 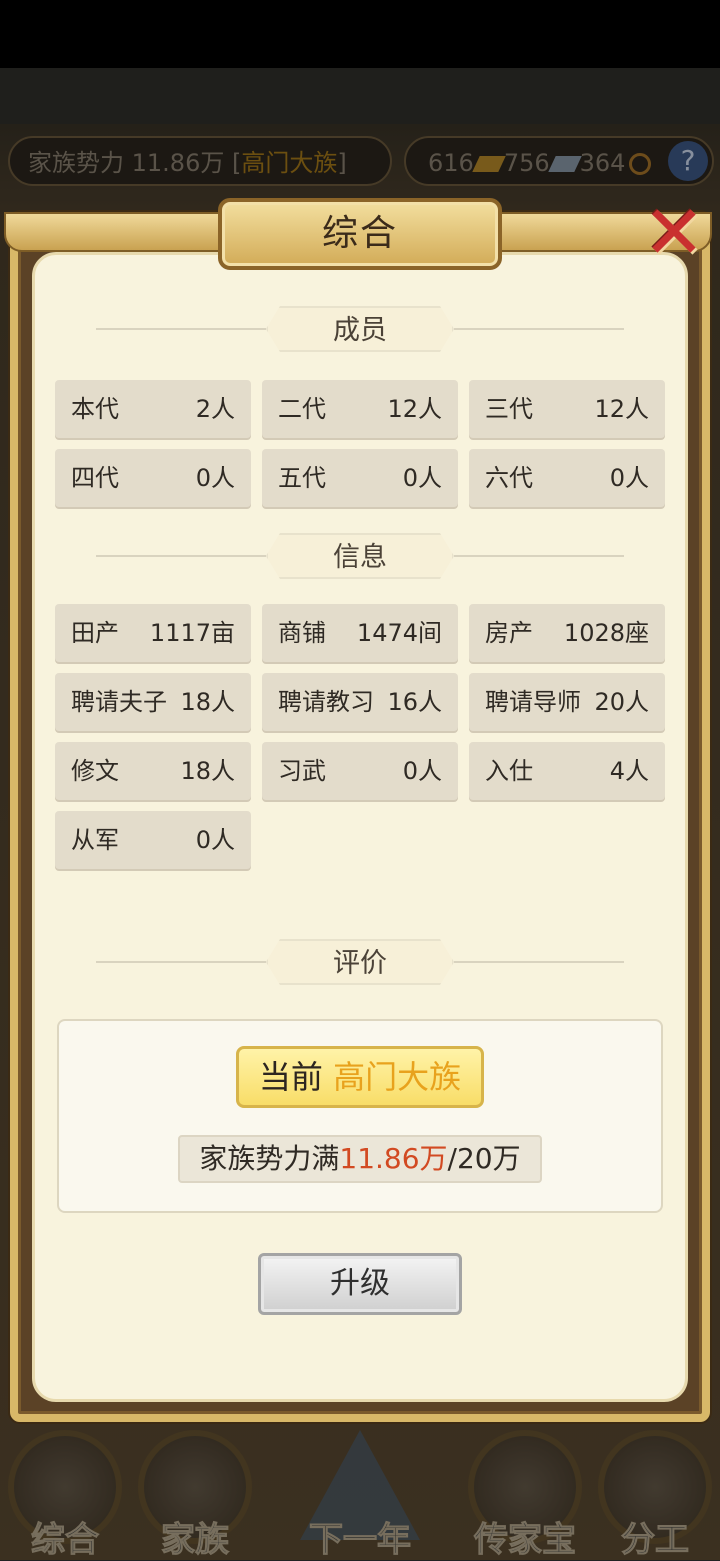 What do you see at coordinates (119, 702) in the screenshot?
I see `card-label: 聘请夫子` at bounding box center [119, 702].